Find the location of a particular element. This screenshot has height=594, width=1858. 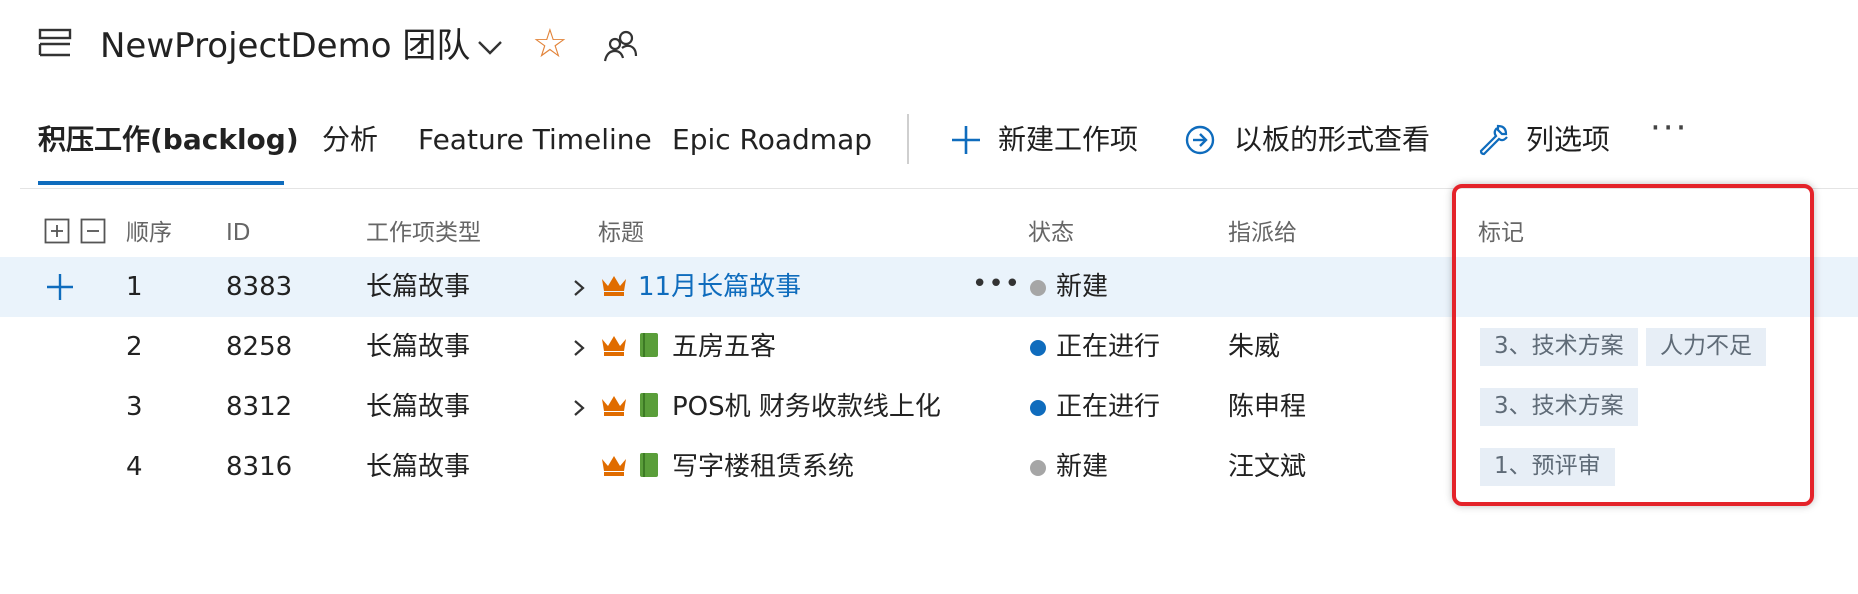

wrench-icon is located at coordinates (1493, 140).